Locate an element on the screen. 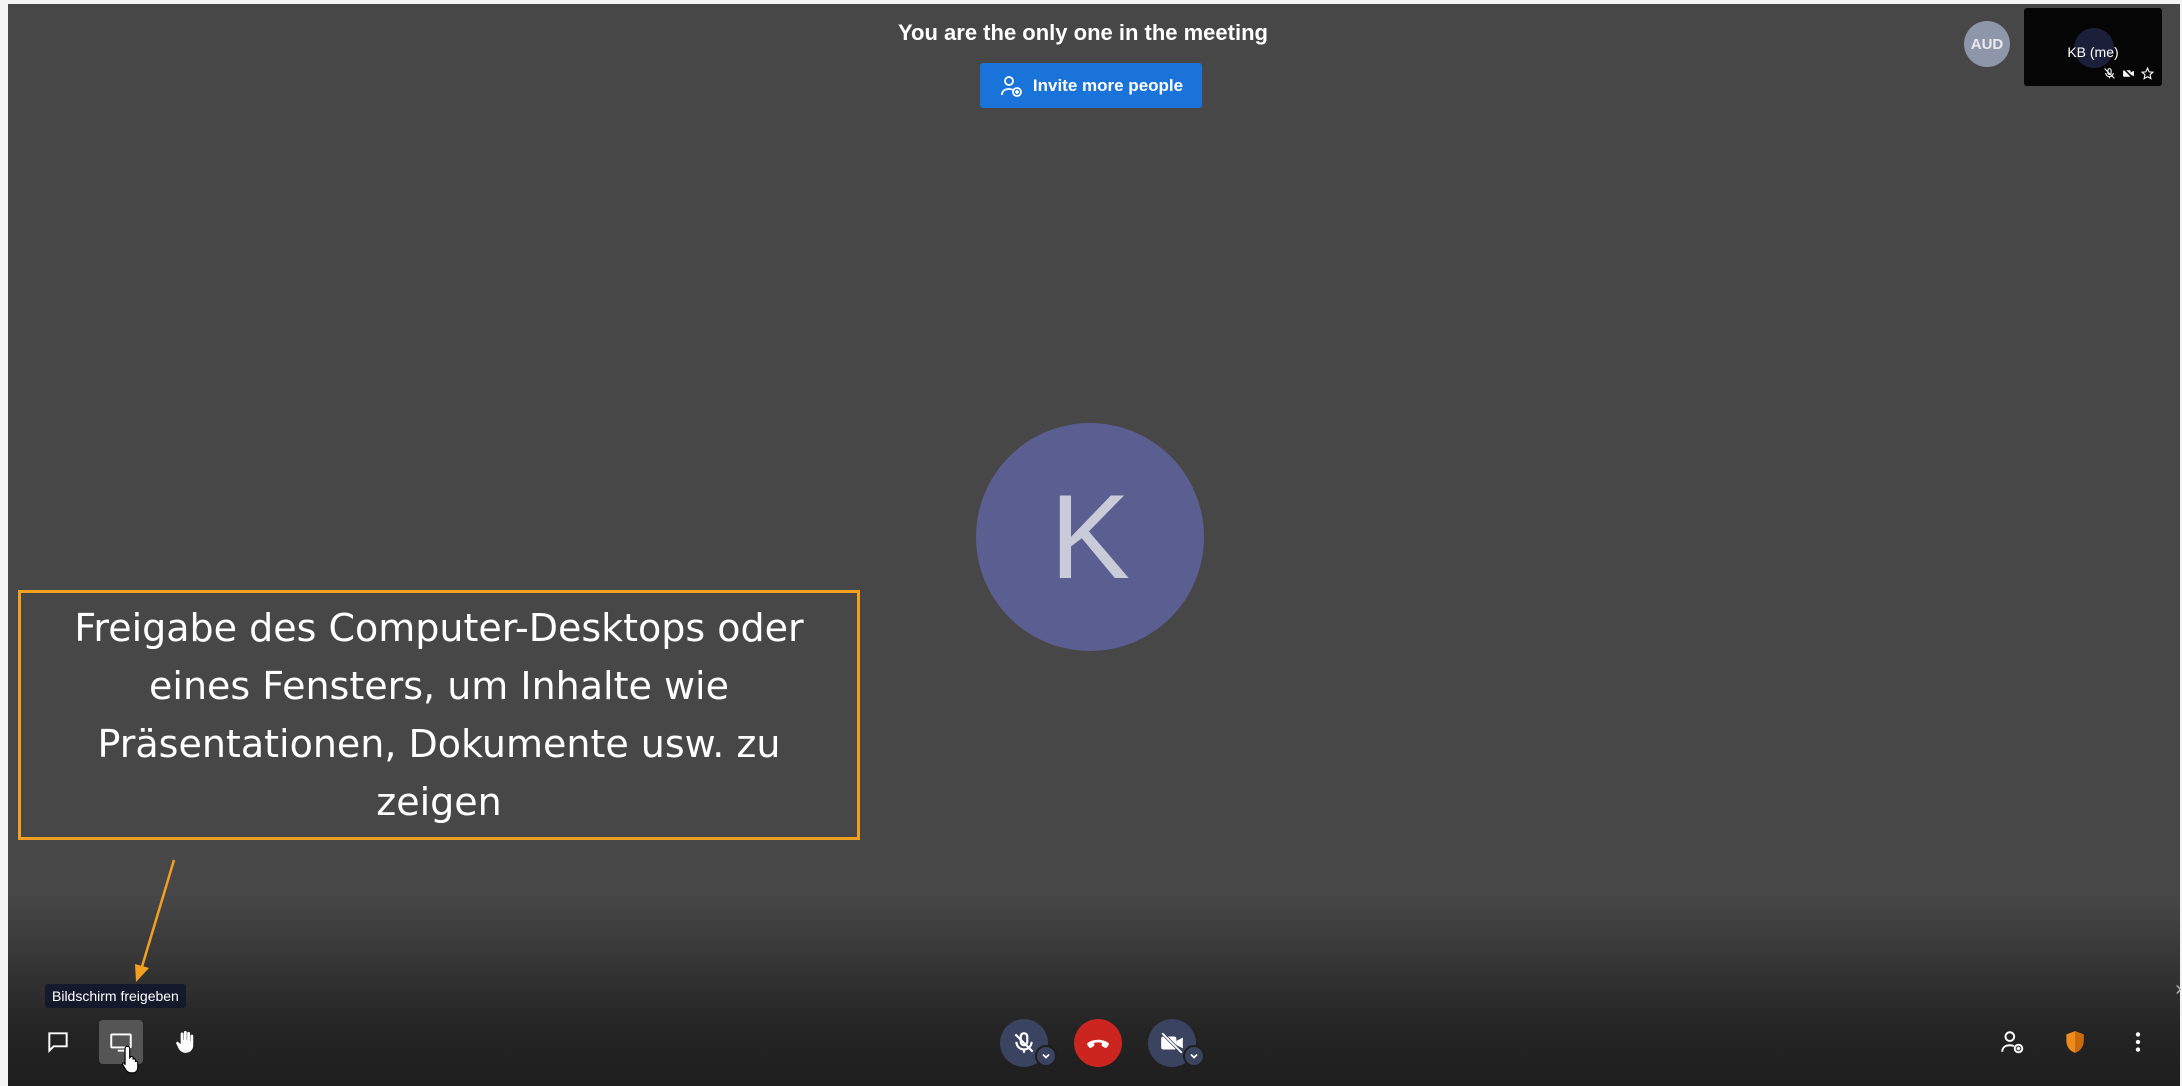 This screenshot has height=1086, width=2182. more-options-icon is located at coordinates (2138, 1042).